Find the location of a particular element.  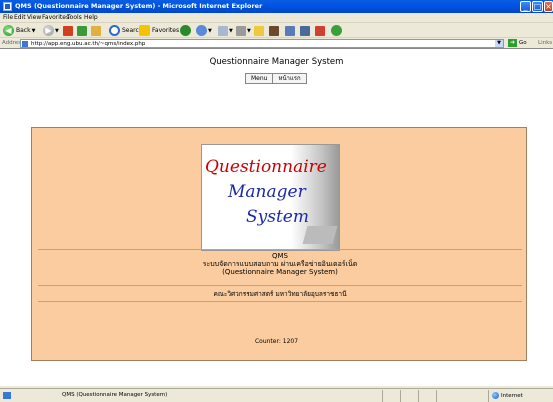

address-url: http://app.eng.ubu.ac.th/~qms/index.php is located at coordinates (88, 44).